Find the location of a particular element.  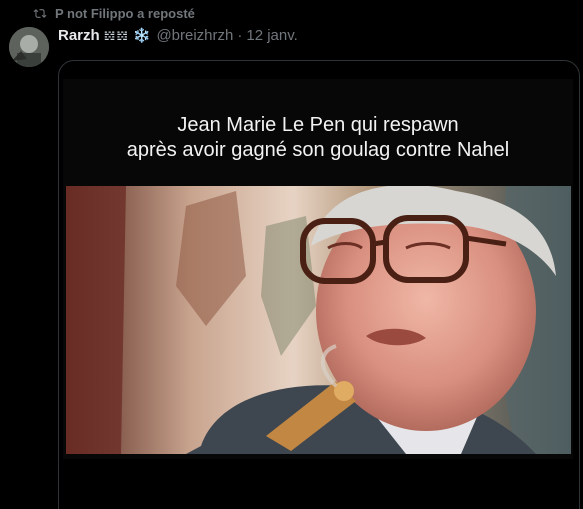

caption-line-1: Jean Marie Le Pen qui respawn is located at coordinates (318, 125).